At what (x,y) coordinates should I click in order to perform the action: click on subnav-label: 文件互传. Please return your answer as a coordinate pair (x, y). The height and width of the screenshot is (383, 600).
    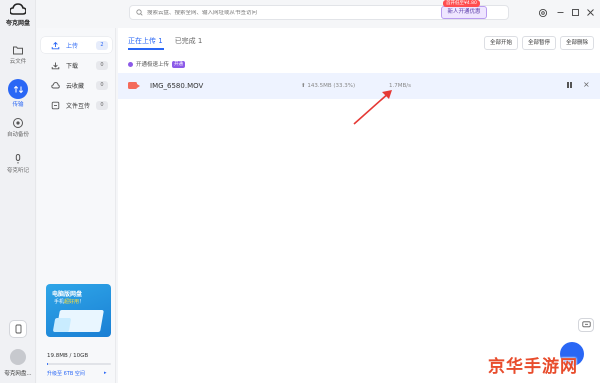
    Looking at the image, I should click on (78, 106).